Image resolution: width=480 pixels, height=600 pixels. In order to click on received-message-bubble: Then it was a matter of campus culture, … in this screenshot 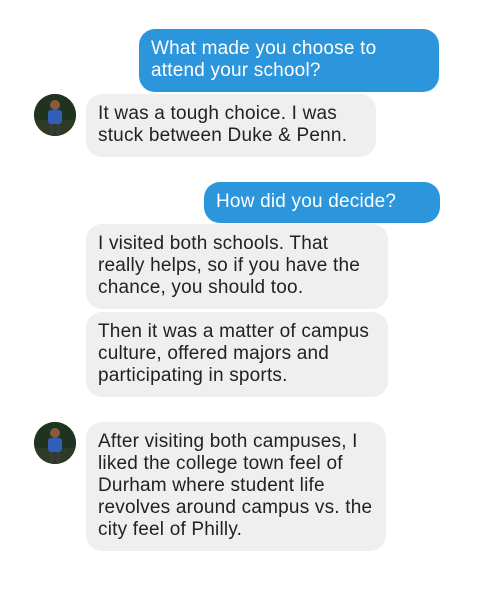, I will do `click(237, 354)`.